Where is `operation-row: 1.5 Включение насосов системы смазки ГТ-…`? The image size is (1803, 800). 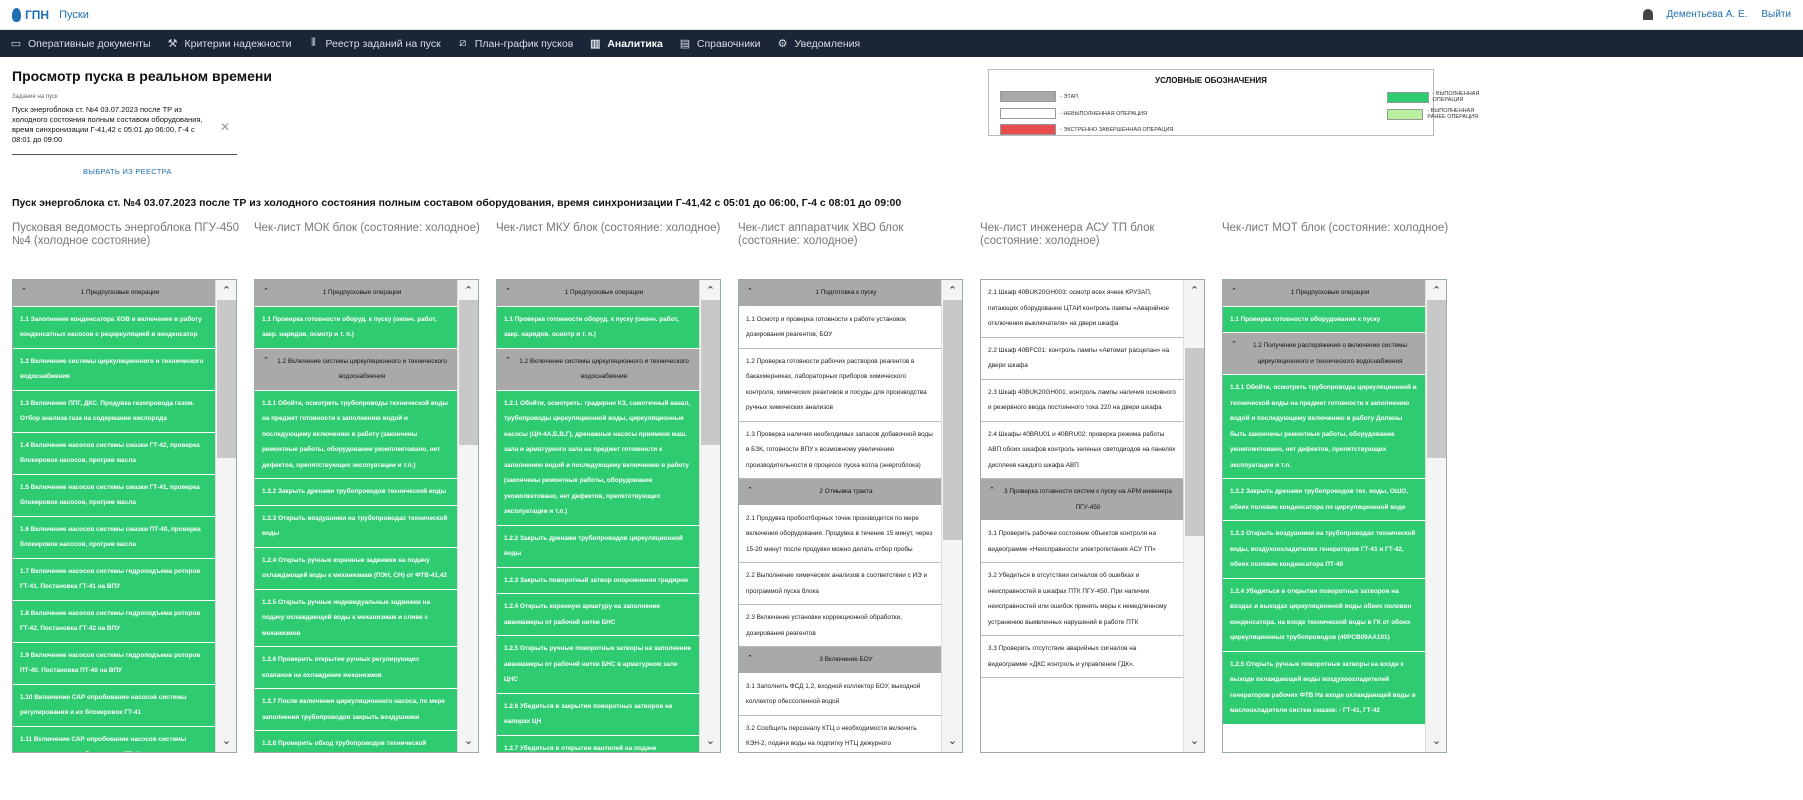 operation-row: 1.5 Включение насосов системы смазки ГТ-… is located at coordinates (114, 495).